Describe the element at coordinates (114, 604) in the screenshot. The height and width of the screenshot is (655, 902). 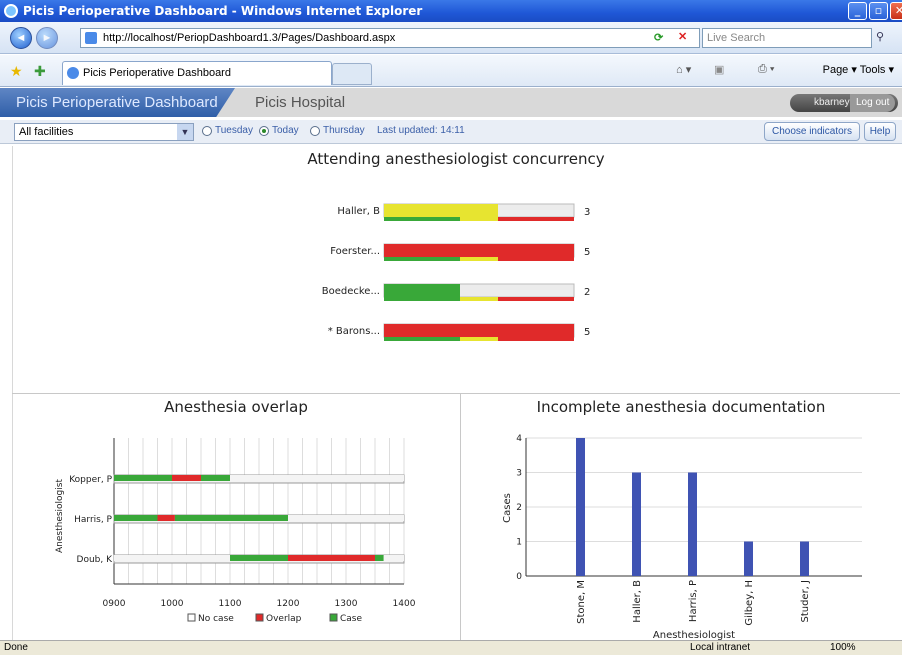
I see `x-tick-label: 0900` at that location.